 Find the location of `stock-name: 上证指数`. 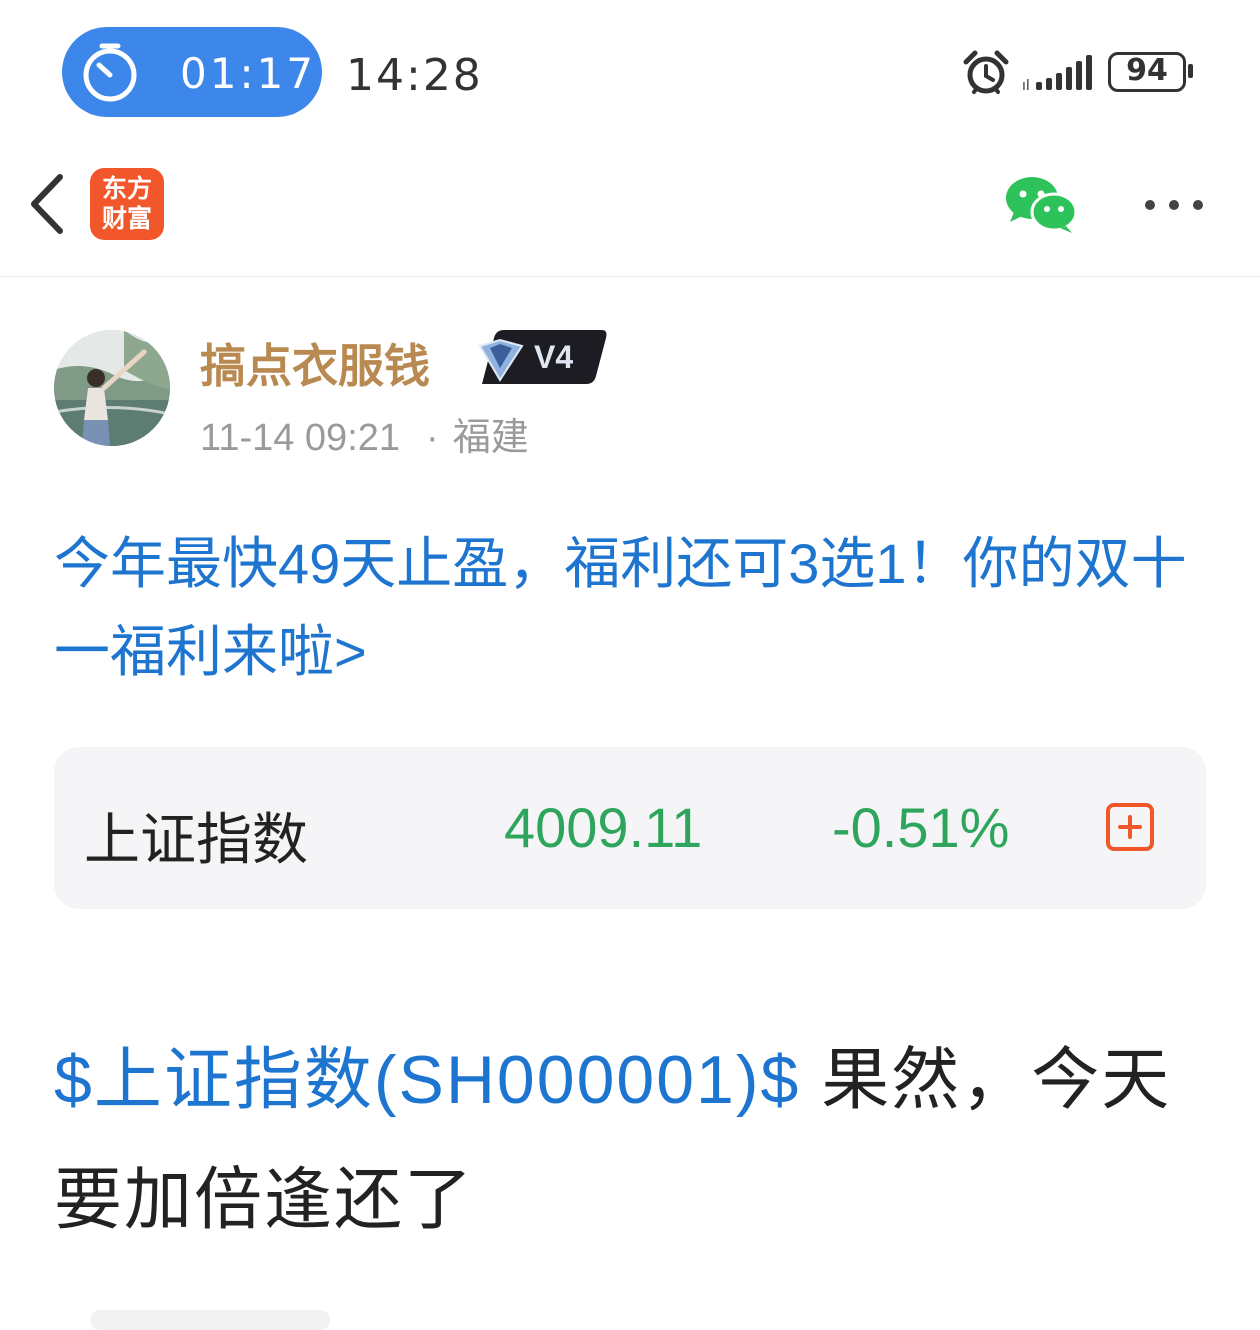

stock-name: 上证指数 is located at coordinates (196, 839).